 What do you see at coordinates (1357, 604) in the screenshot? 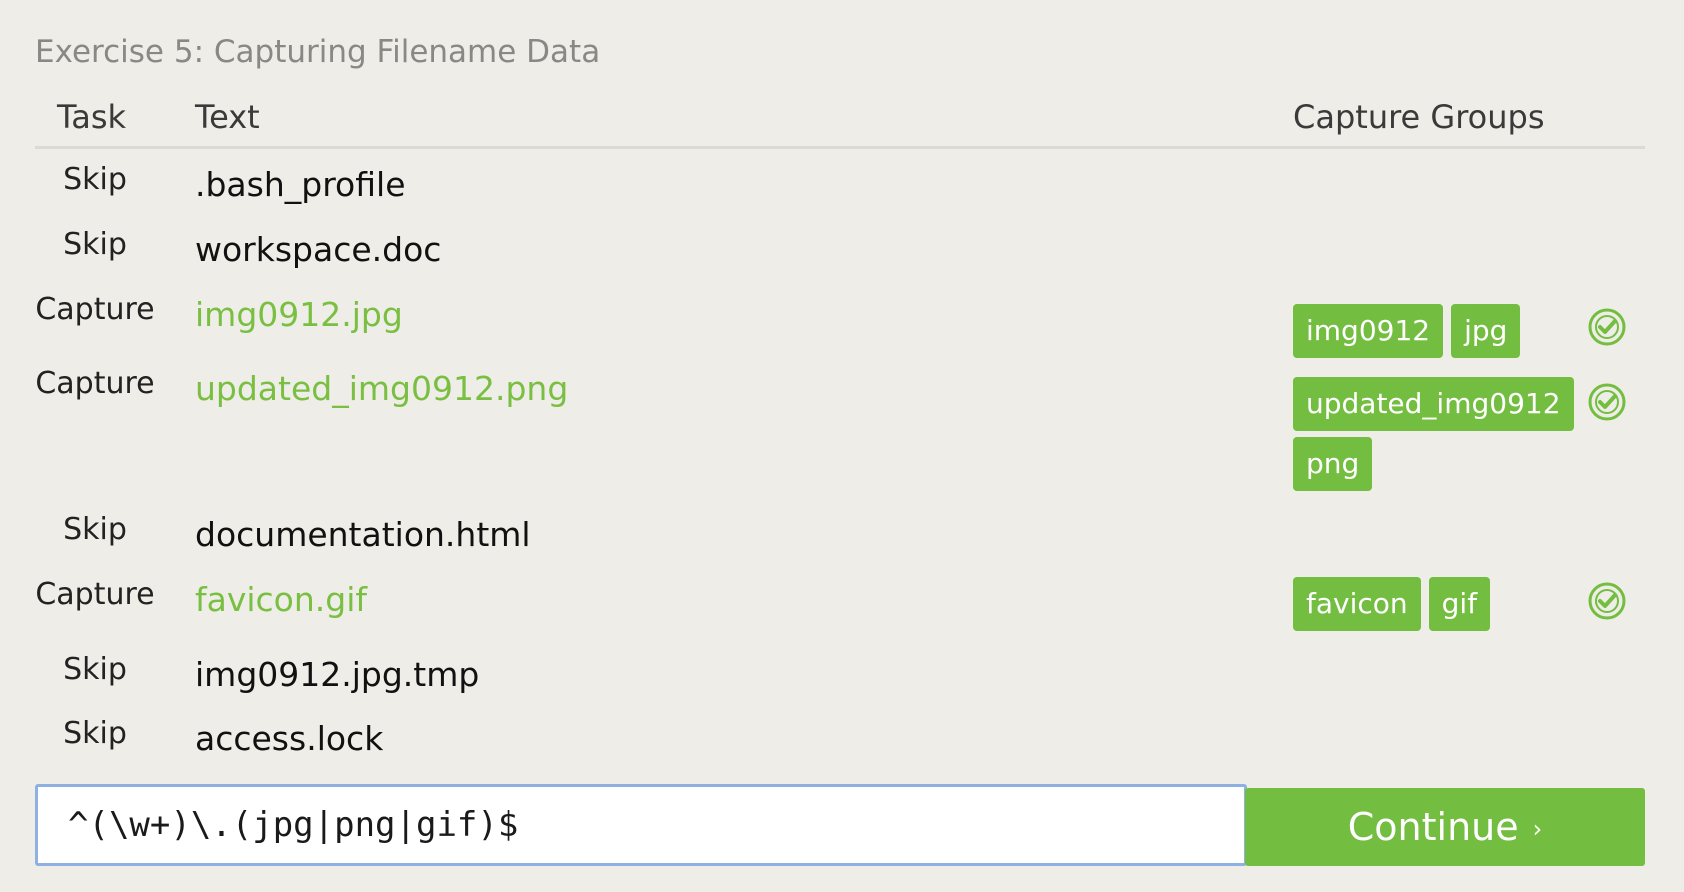
I see `capture-group-chip: favicon` at bounding box center [1357, 604].